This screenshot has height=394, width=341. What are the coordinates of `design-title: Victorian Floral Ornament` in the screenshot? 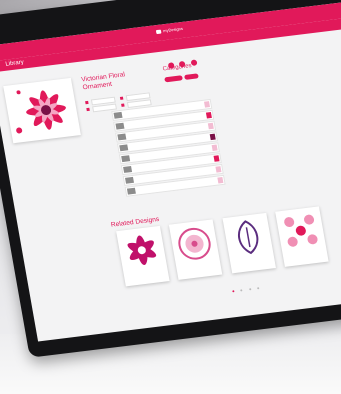 It's located at (103, 81).